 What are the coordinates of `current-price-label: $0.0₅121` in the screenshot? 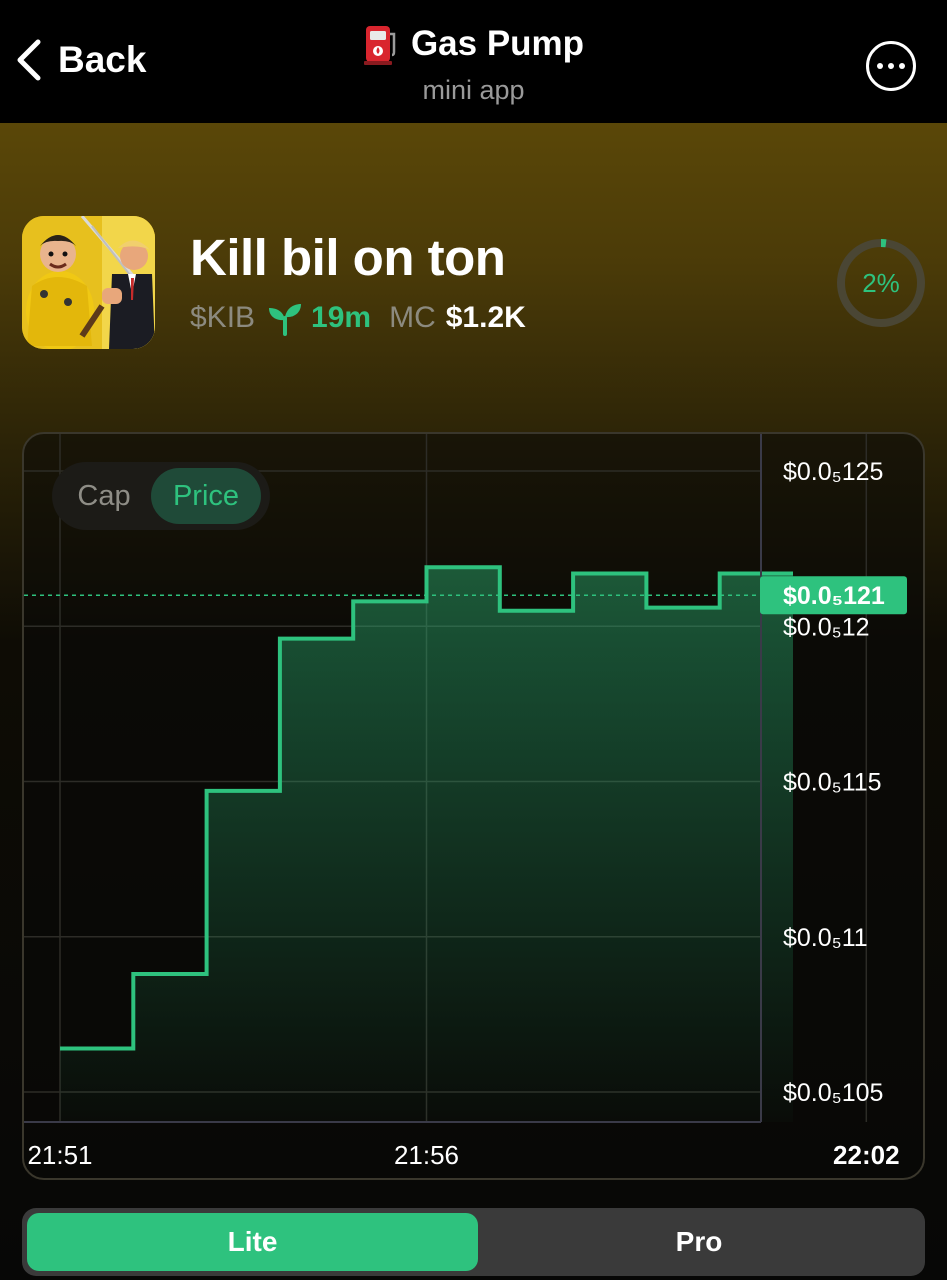 It's located at (834, 596).